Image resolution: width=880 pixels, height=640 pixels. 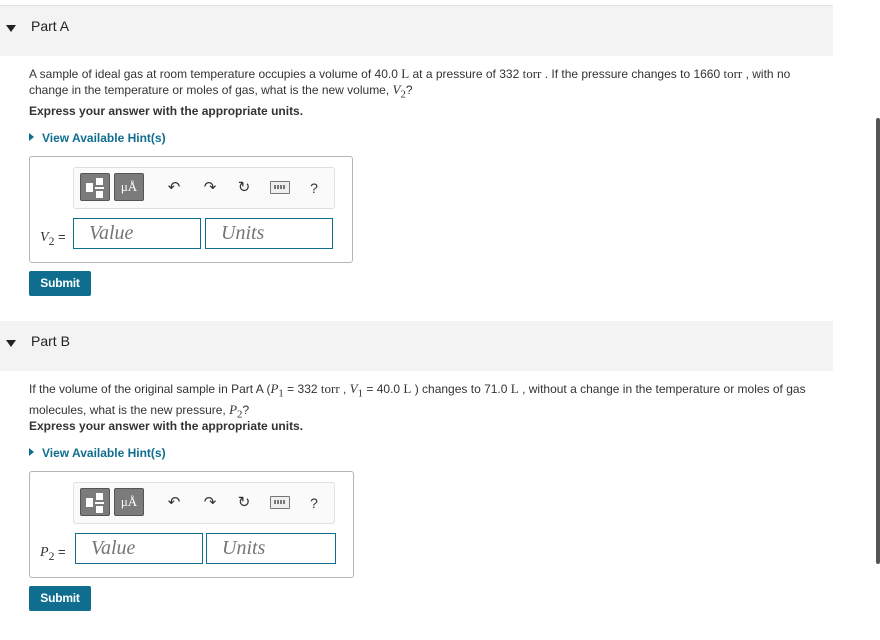 I want to click on p2-label: P2 =, so click(x=53, y=553).